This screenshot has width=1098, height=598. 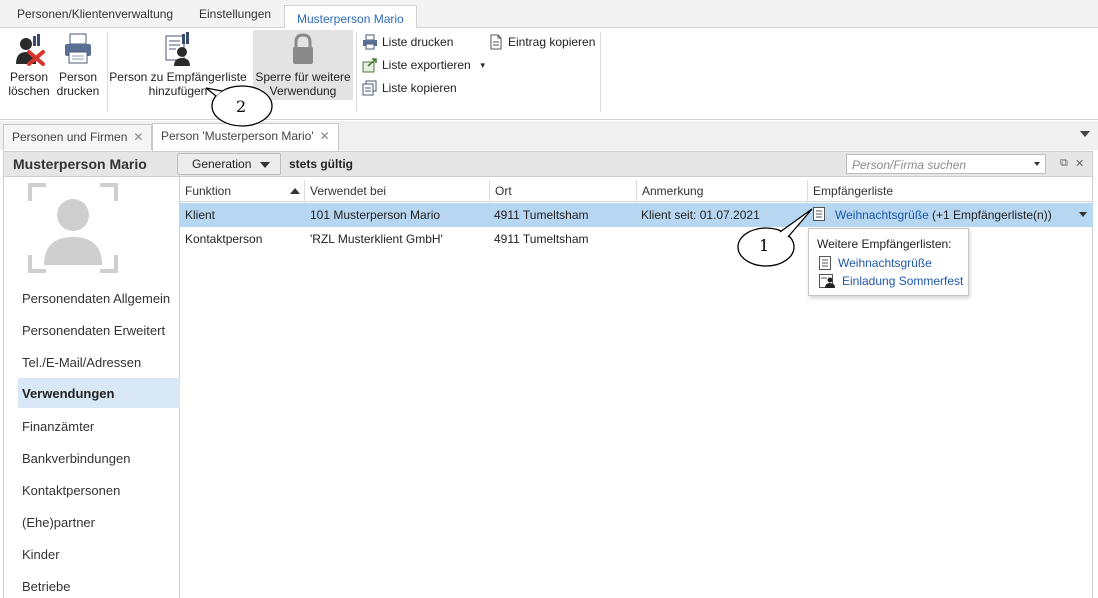 What do you see at coordinates (70, 137) in the screenshot?
I see `doc-tab-label: Personen und Firmen` at bounding box center [70, 137].